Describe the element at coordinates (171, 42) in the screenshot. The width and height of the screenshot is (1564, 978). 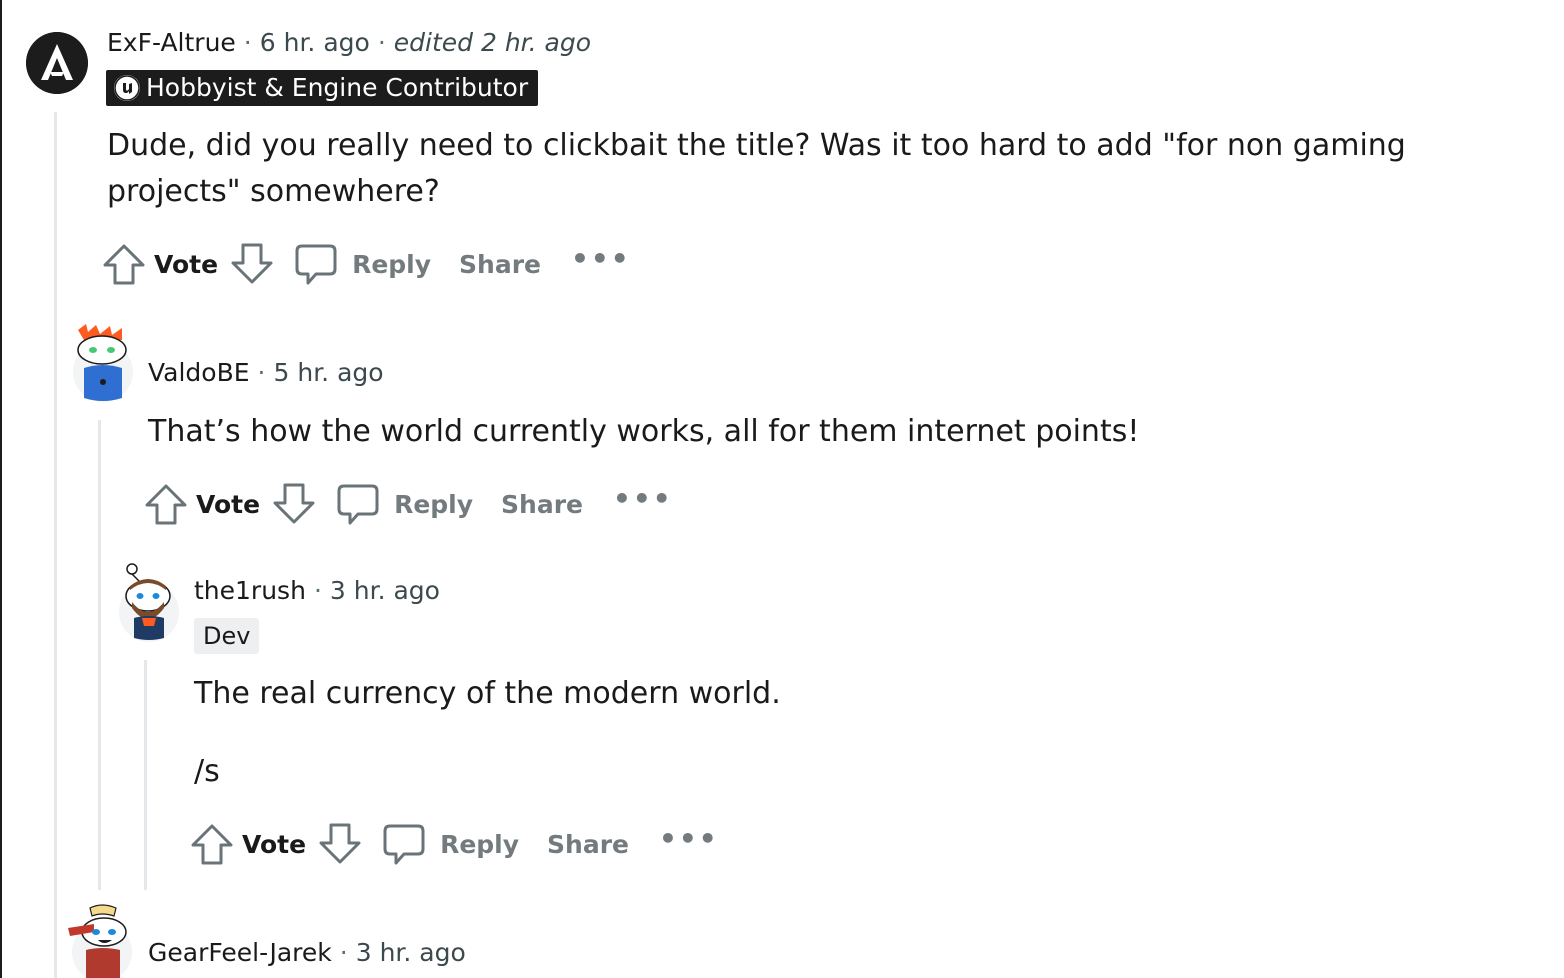
I see `author-name: ExF-Altrue` at that location.